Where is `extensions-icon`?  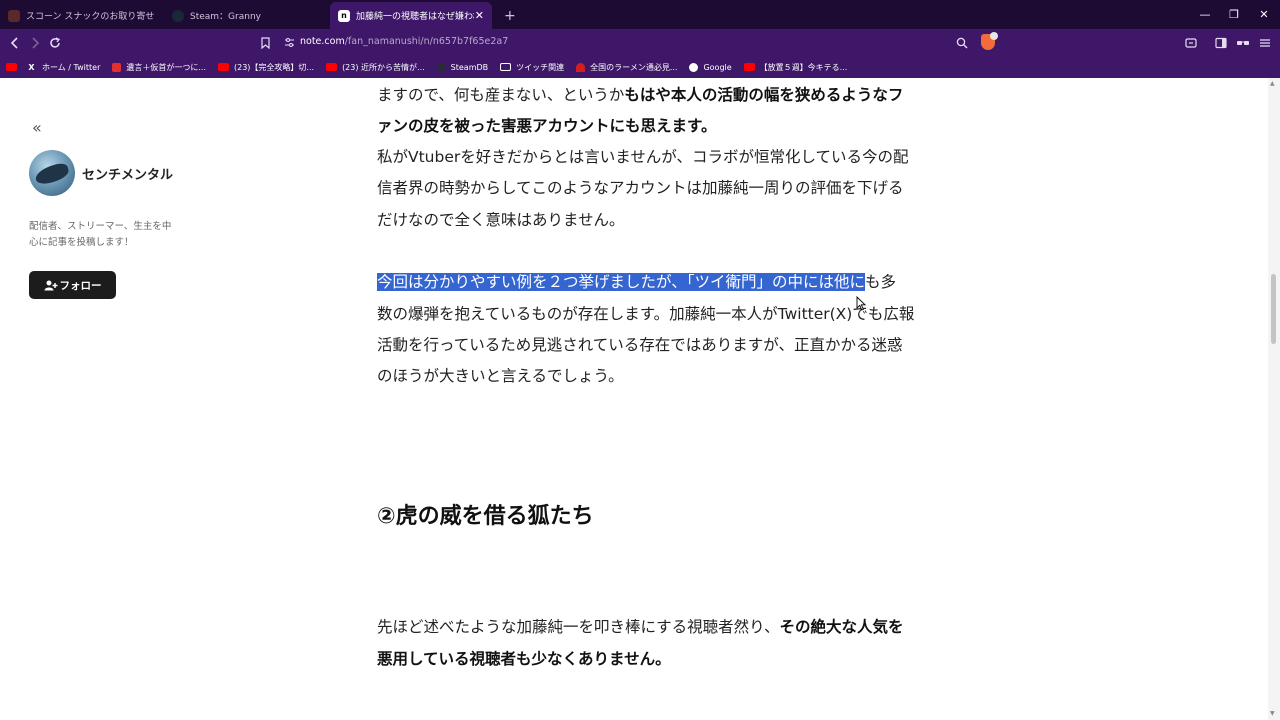
extensions-icon is located at coordinates (1191, 43).